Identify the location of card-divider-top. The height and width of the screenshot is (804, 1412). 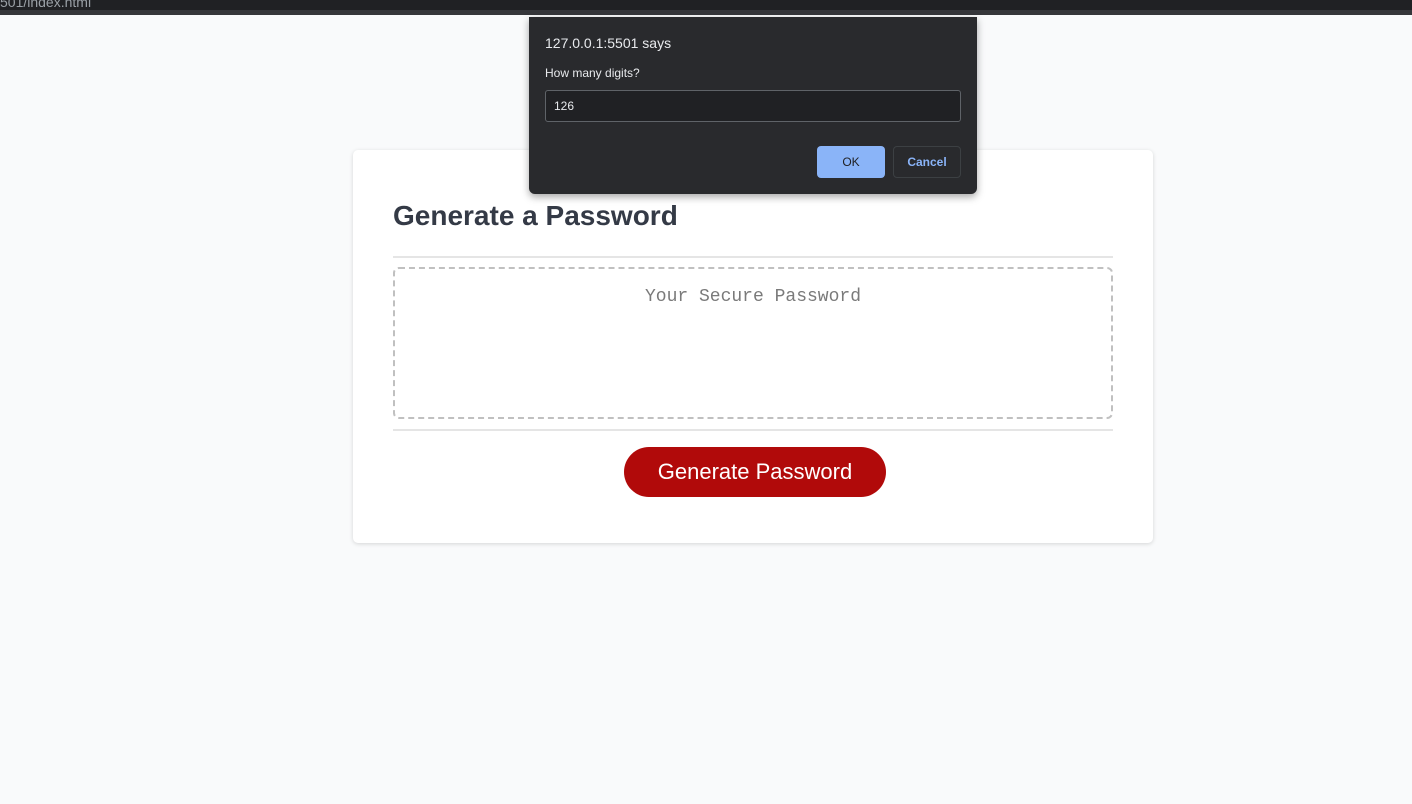
(753, 257).